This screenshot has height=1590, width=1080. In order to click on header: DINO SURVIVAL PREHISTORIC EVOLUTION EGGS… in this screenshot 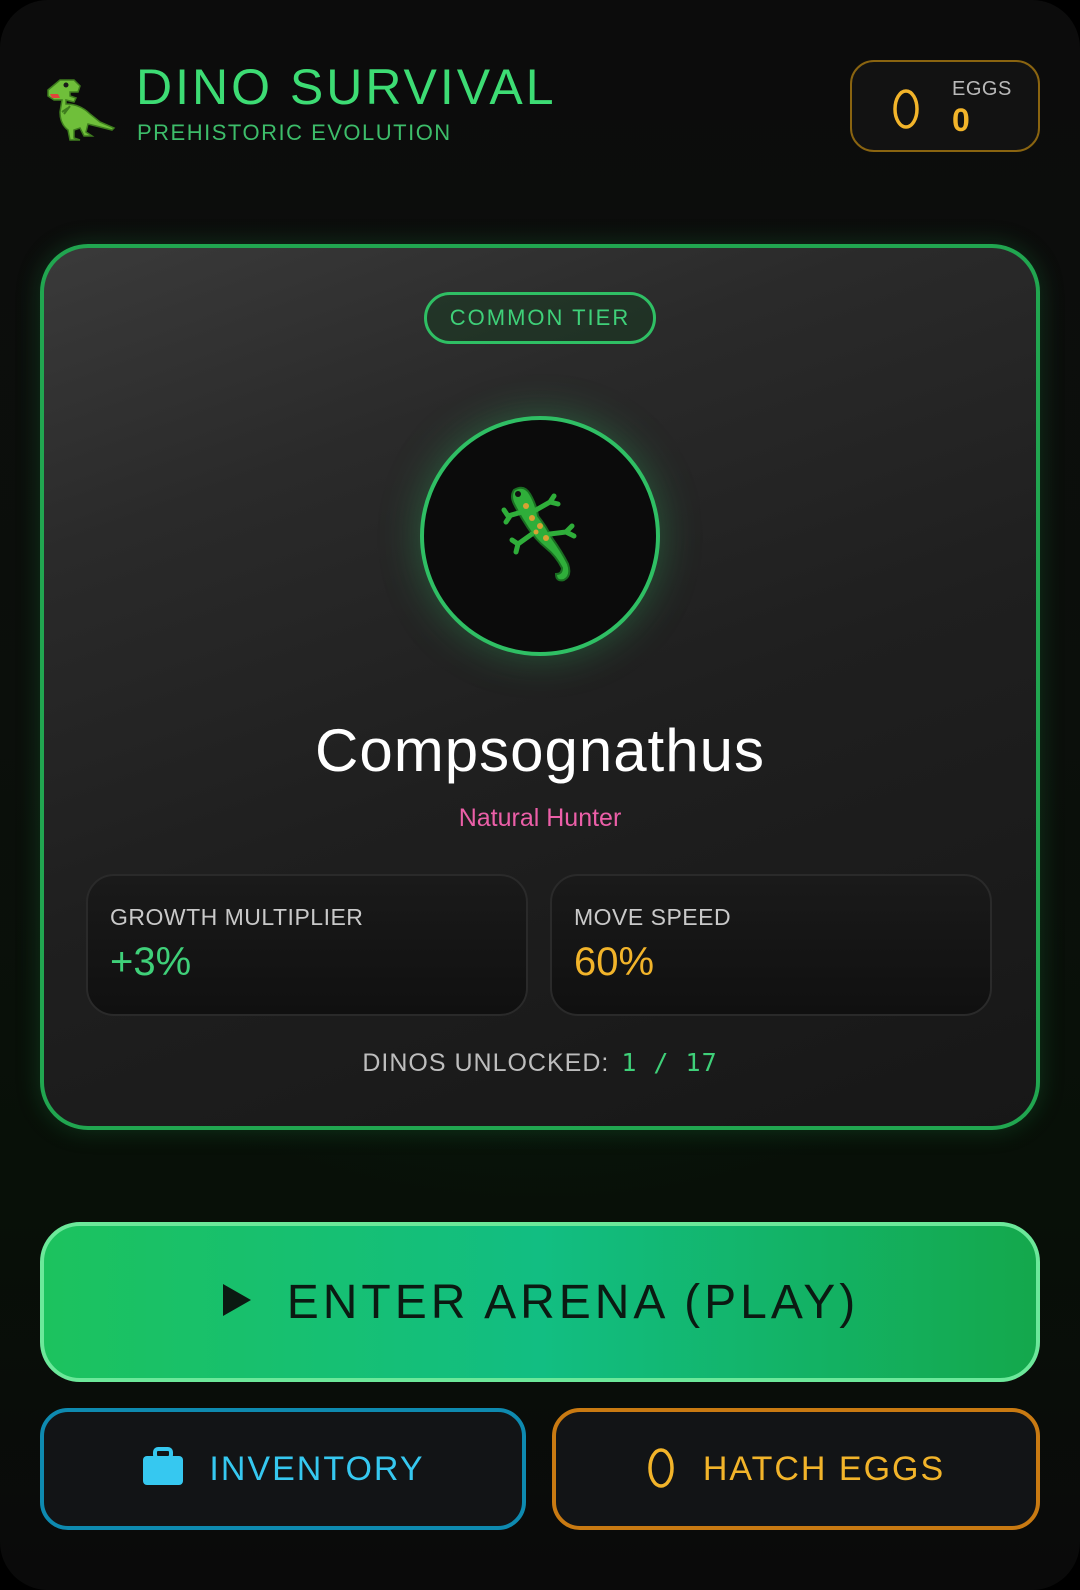, I will do `click(540, 104)`.